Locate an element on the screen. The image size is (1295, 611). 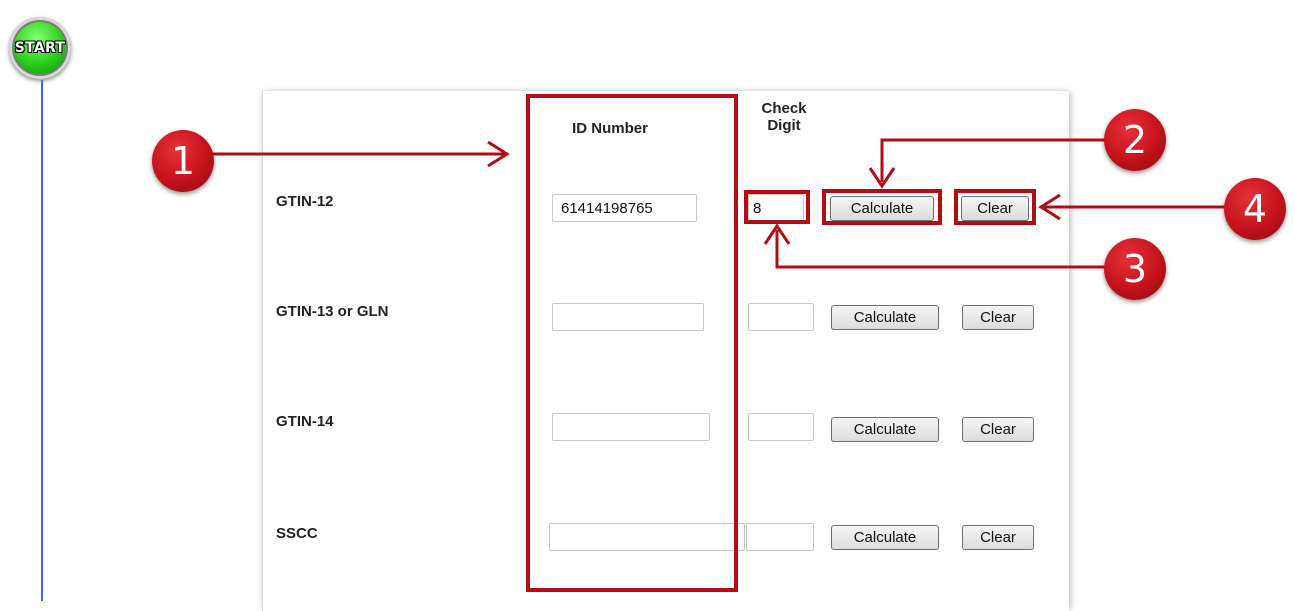
callout-3-number: 3 is located at coordinates (1135, 269).